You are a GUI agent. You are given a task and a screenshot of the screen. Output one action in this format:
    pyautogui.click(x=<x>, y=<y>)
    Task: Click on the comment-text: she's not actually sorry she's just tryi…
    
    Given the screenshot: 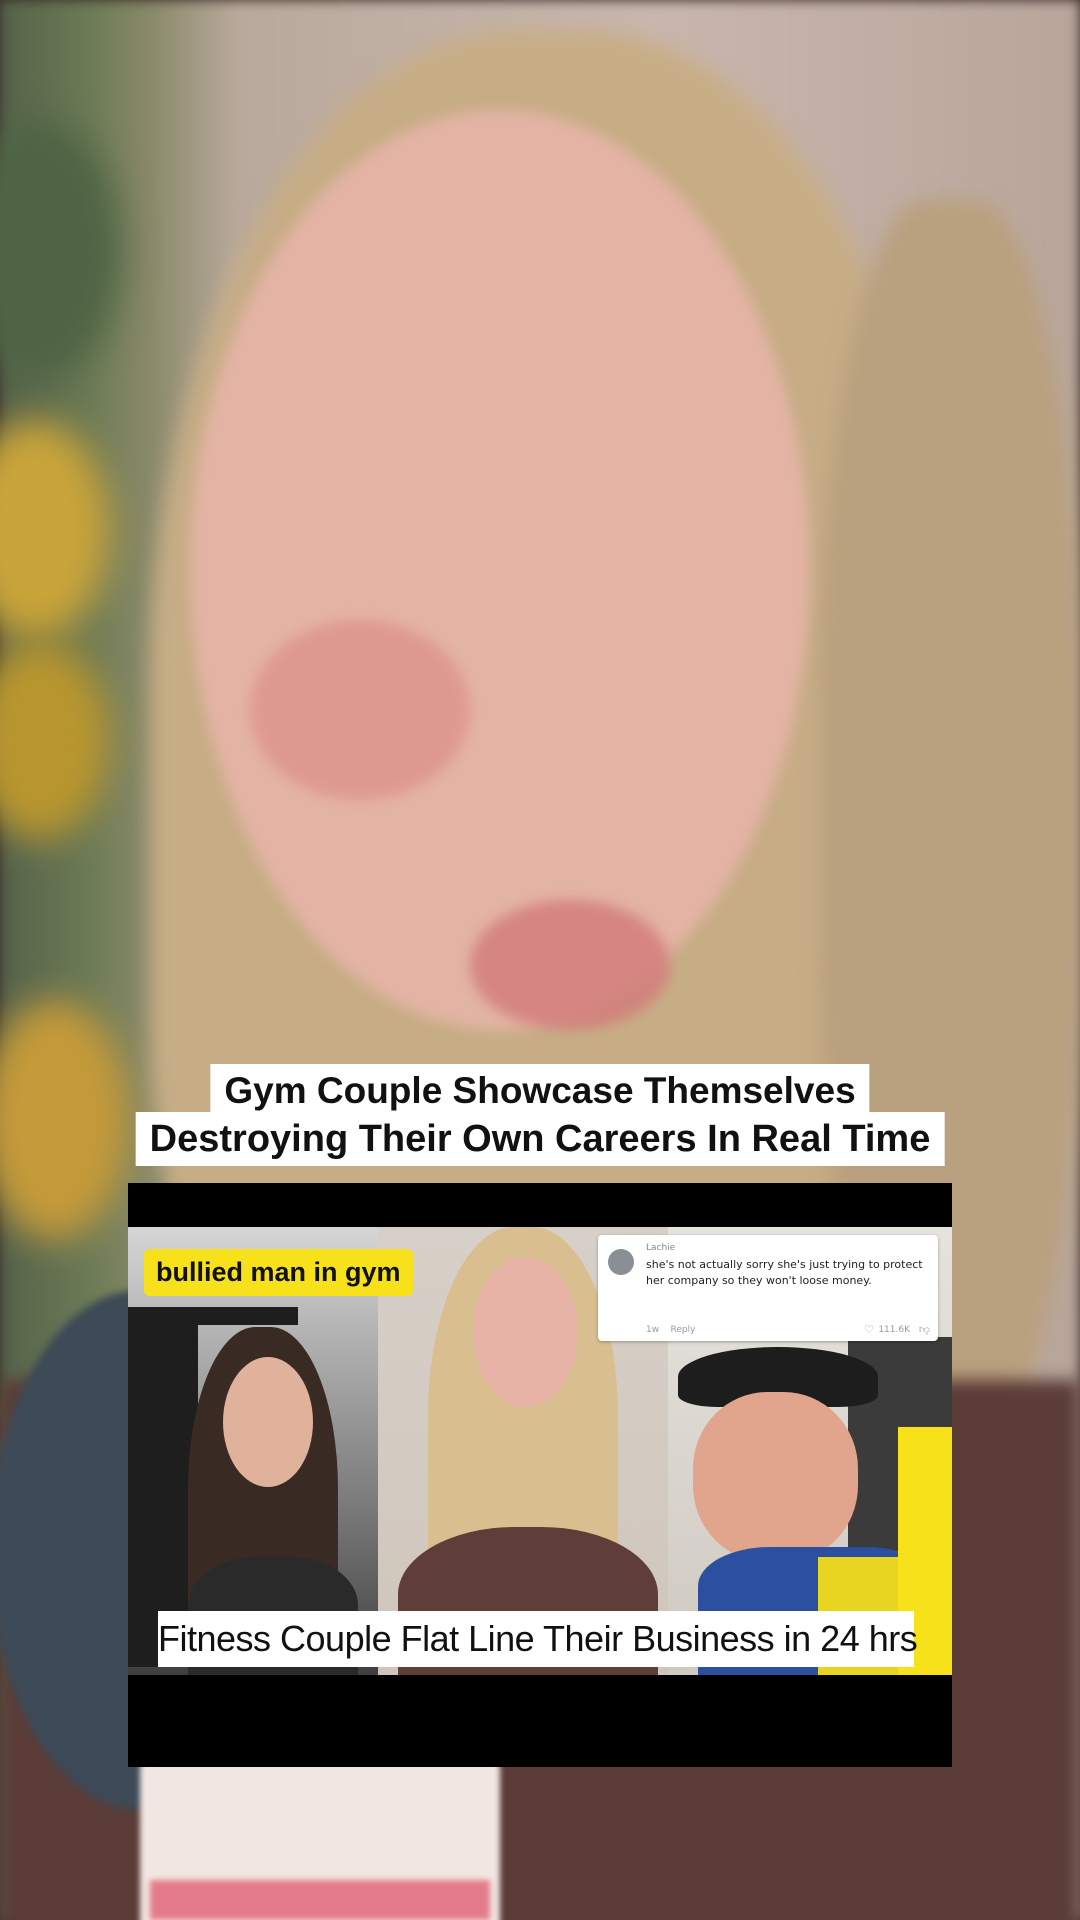 What is the action you would take?
    pyautogui.click(x=784, y=1272)
    